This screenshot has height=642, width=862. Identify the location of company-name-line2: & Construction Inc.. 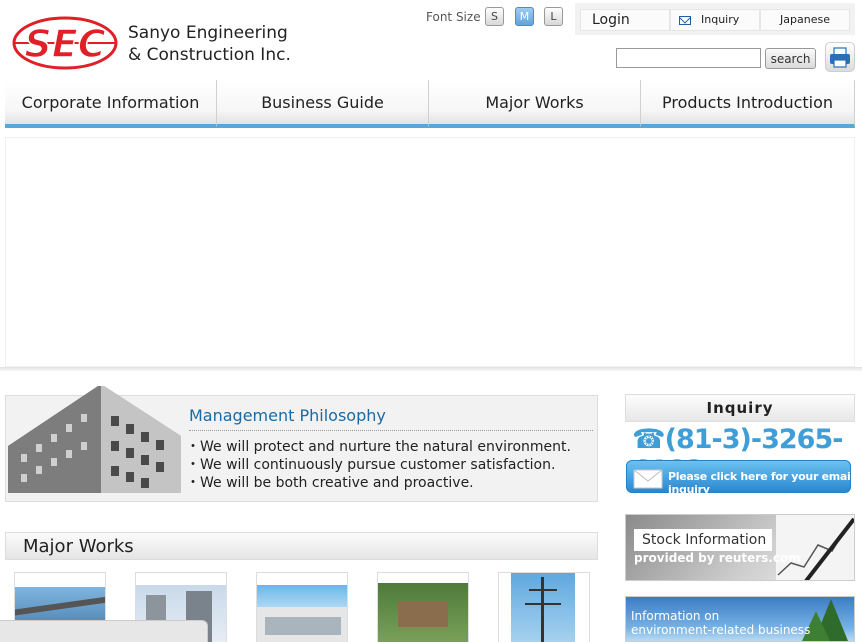
(209, 55).